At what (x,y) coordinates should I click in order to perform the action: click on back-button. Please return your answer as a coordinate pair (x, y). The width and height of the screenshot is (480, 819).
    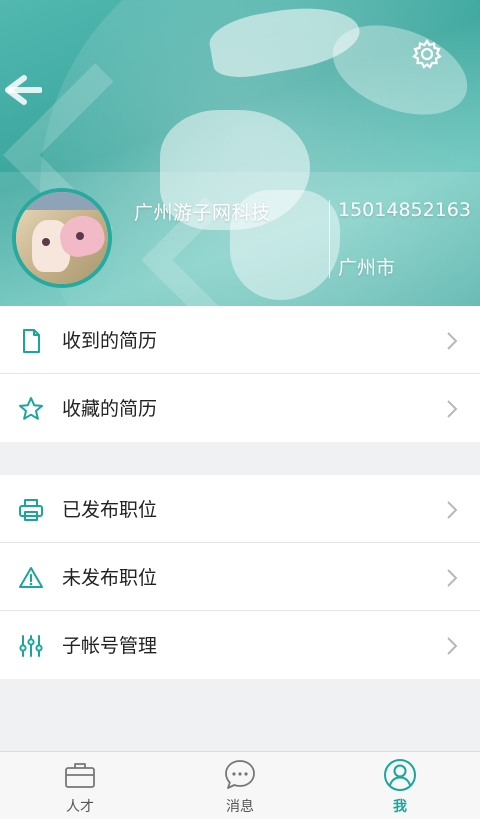
    Looking at the image, I should click on (22, 90).